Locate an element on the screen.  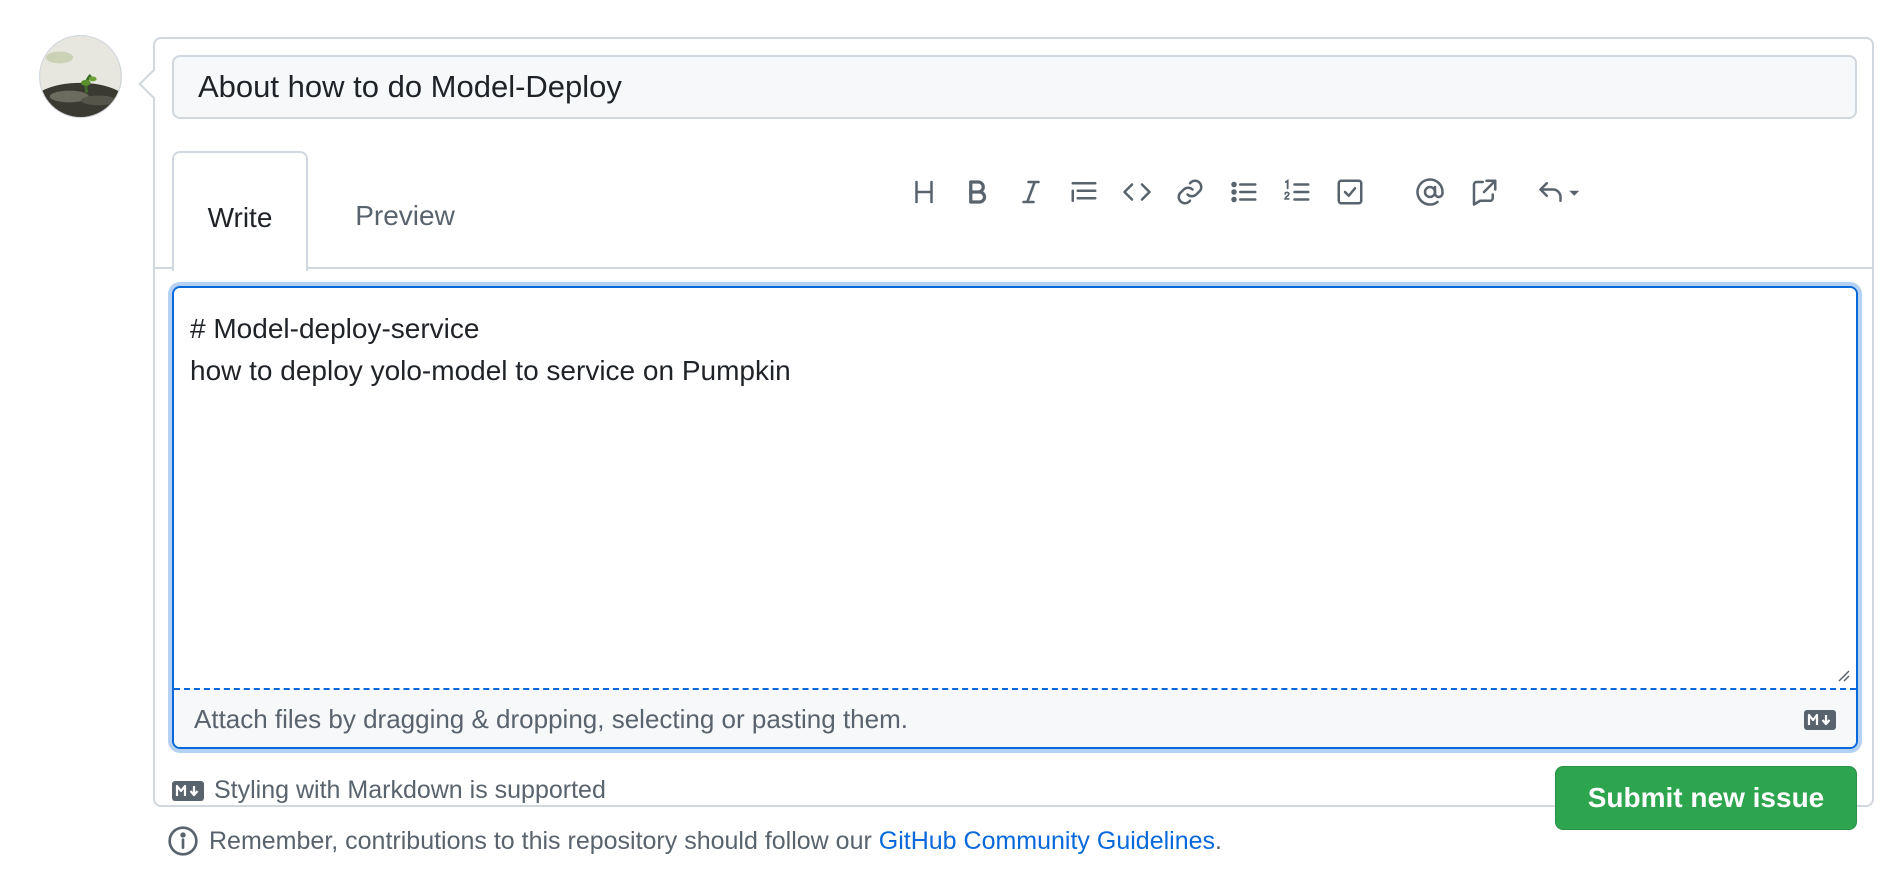
bold-icon is located at coordinates (977, 192).